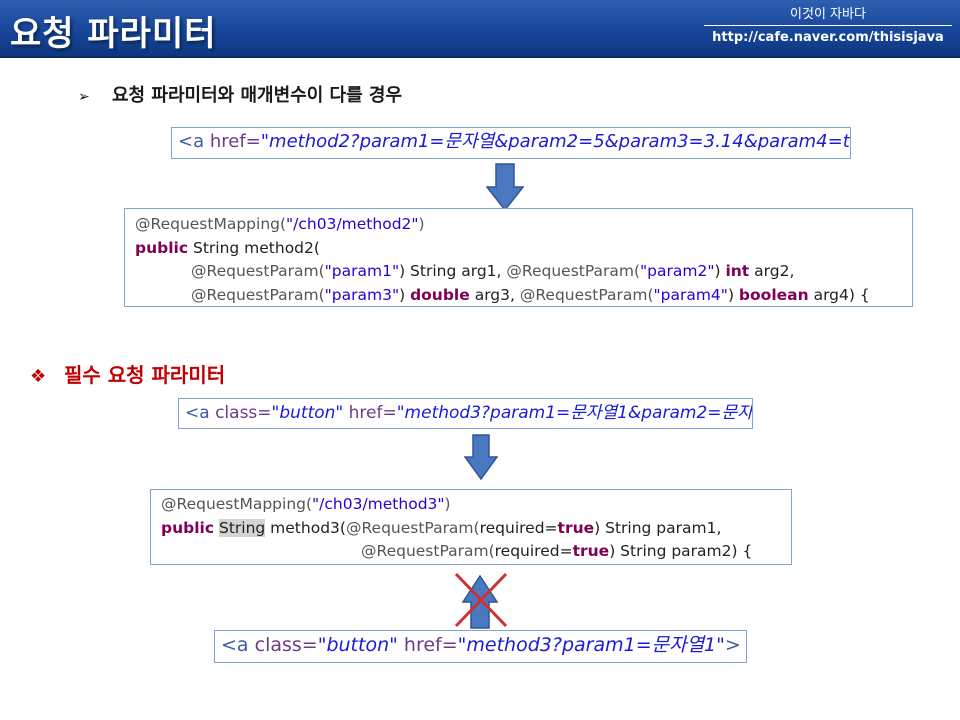 The image size is (960, 720). What do you see at coordinates (453, 271) in the screenshot?
I see `code-text: ) String arg1,` at bounding box center [453, 271].